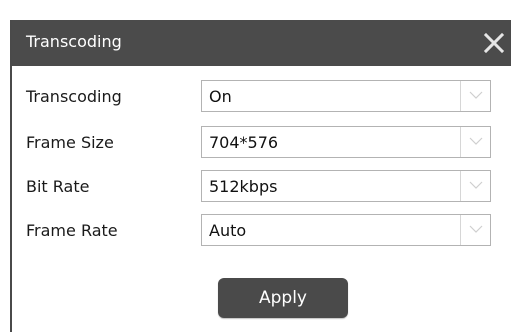 This screenshot has height=332, width=511. What do you see at coordinates (58, 186) in the screenshot?
I see `bit-rate-label: Bit Rate` at bounding box center [58, 186].